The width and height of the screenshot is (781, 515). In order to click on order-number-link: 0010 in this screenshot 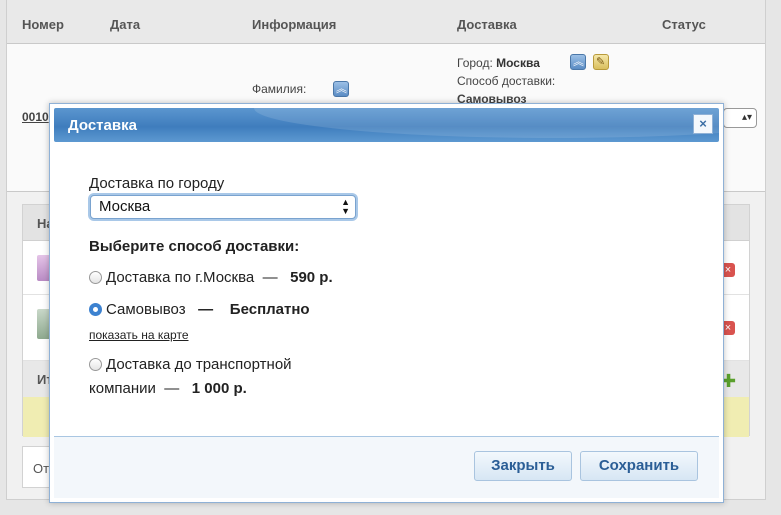, I will do `click(35, 117)`.